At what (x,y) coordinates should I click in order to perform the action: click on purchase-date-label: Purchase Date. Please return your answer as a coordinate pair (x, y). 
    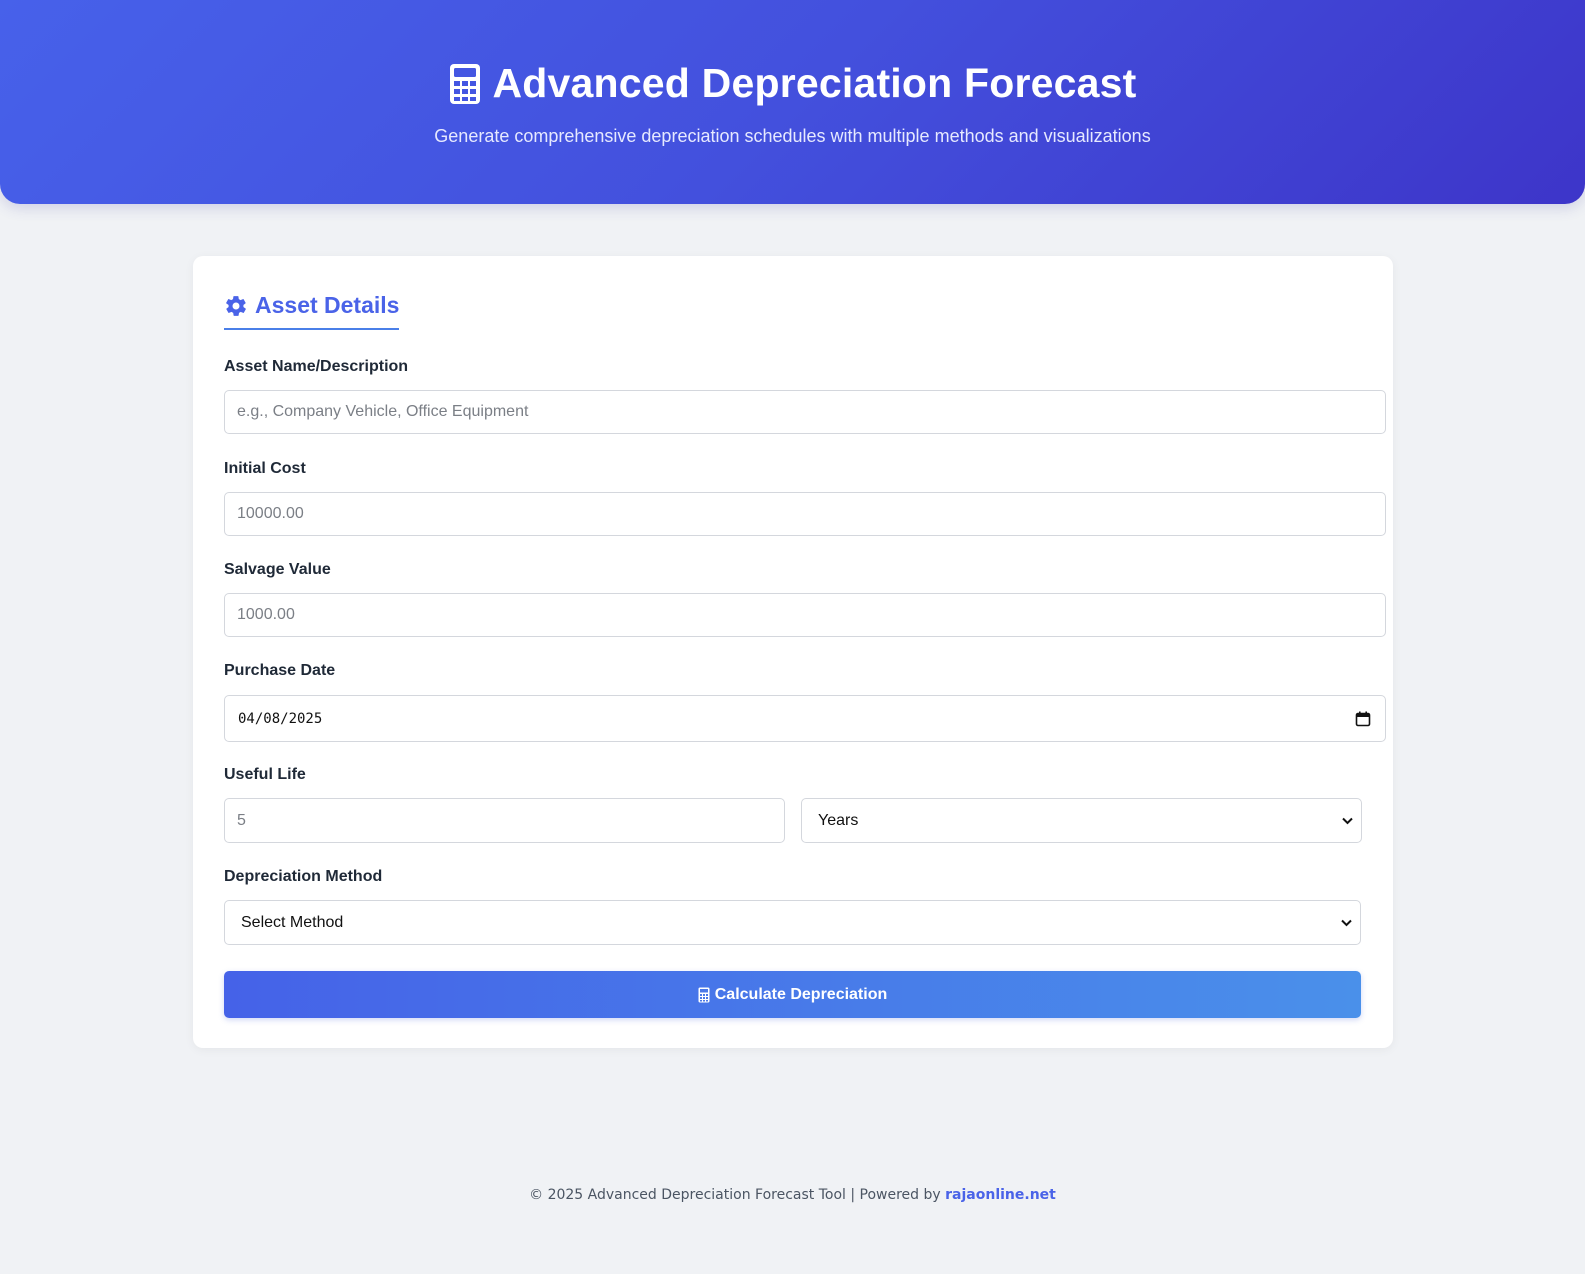
    Looking at the image, I should click on (280, 670).